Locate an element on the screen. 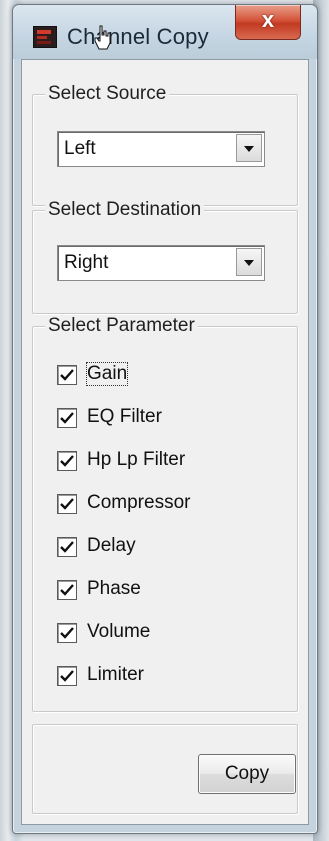 The height and width of the screenshot is (841, 329). source-selected-value: Left is located at coordinates (80, 148).